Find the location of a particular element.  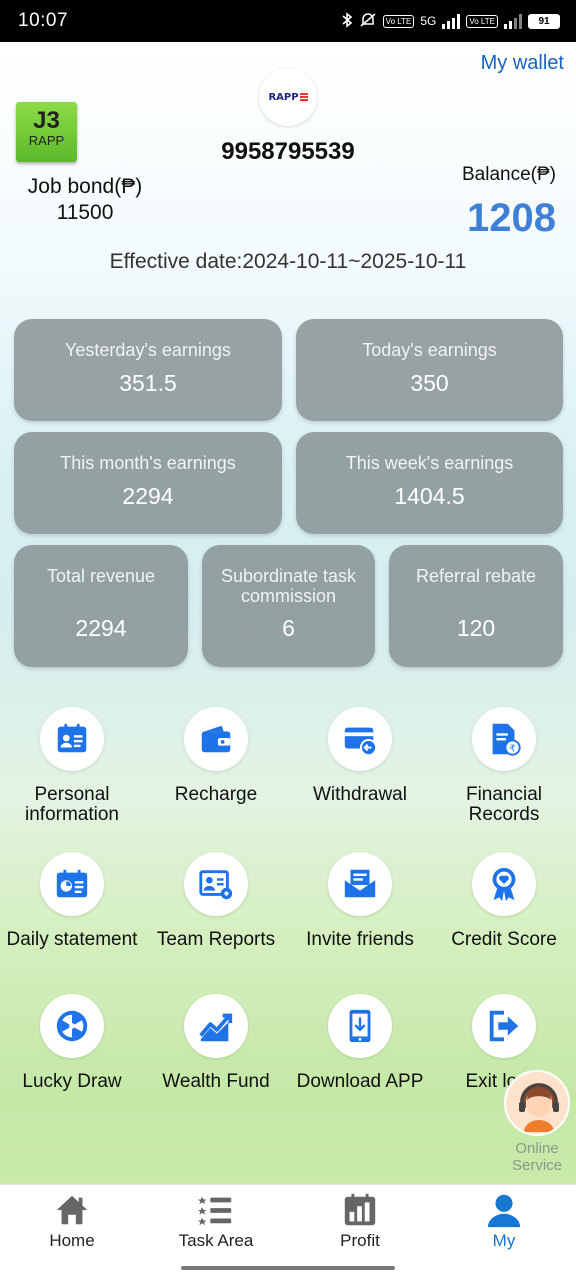

tab-home: Home is located at coordinates (72, 1220).